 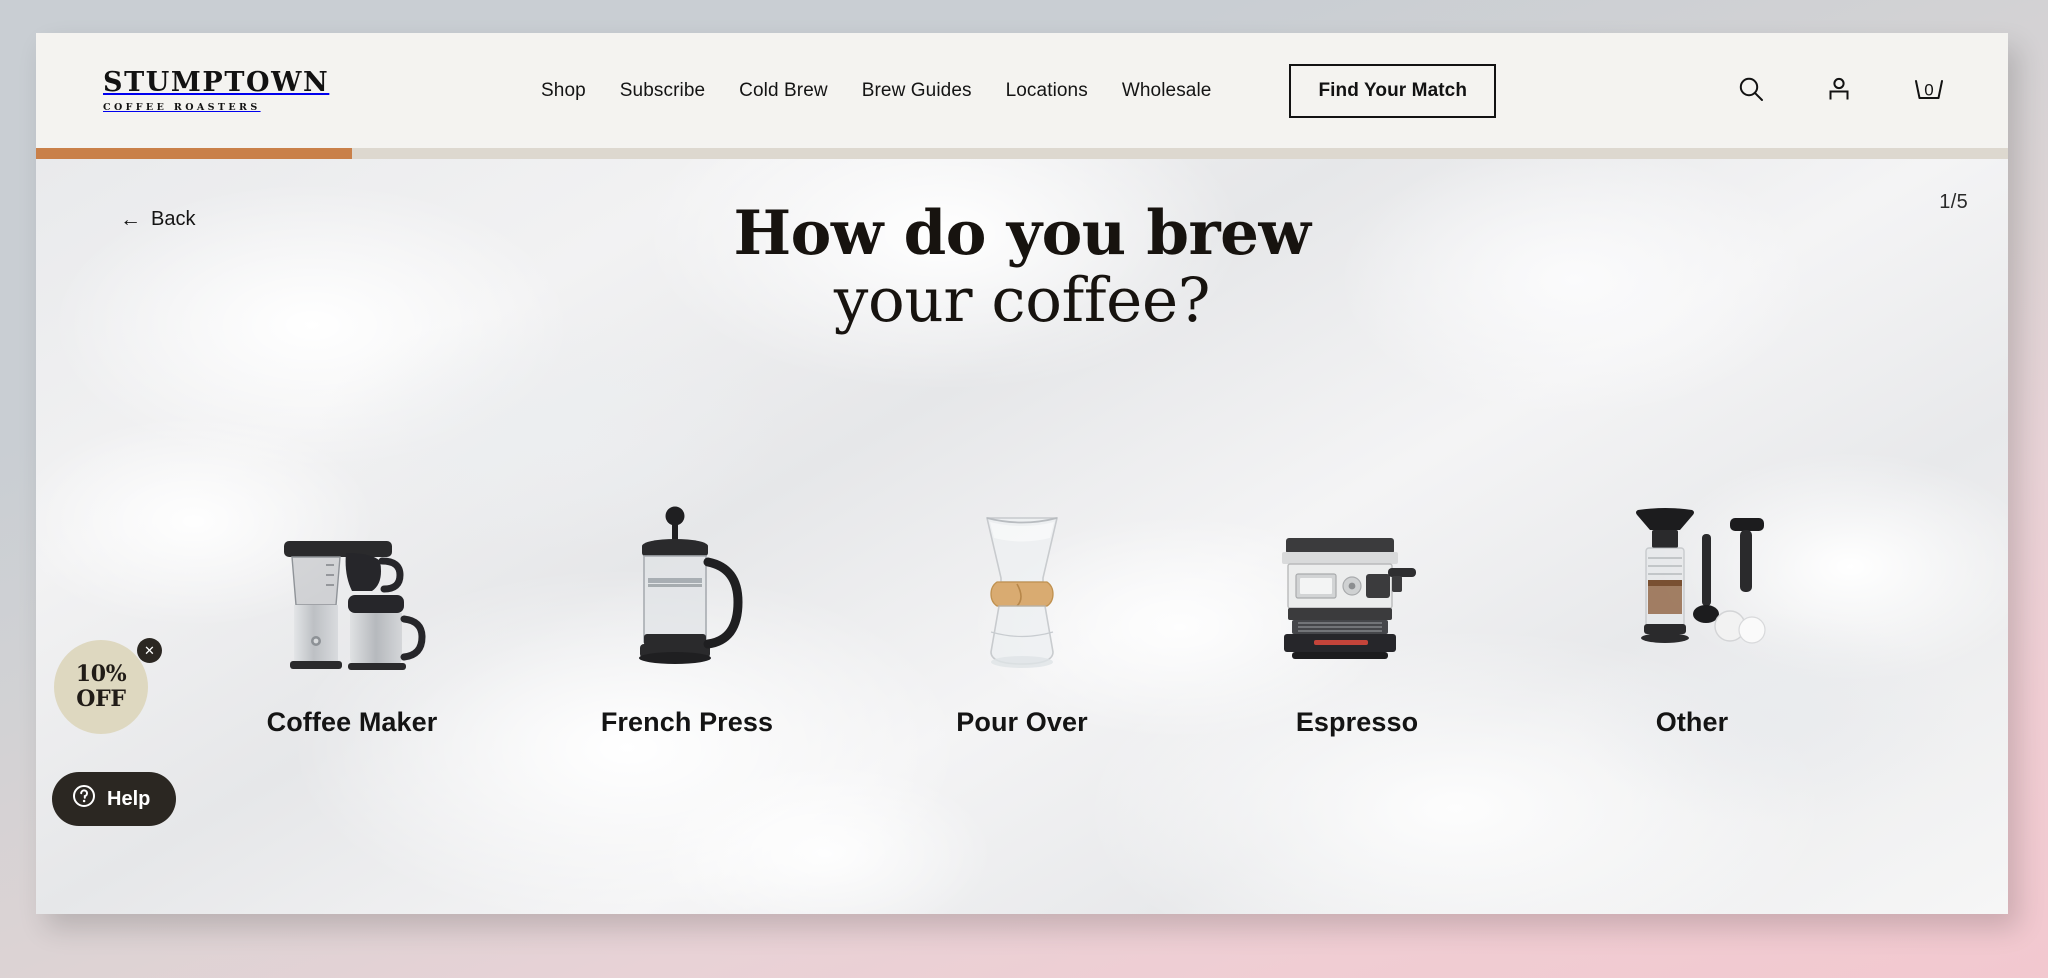 I want to click on promo-badge: 10% OFF ✕, so click(x=108, y=686).